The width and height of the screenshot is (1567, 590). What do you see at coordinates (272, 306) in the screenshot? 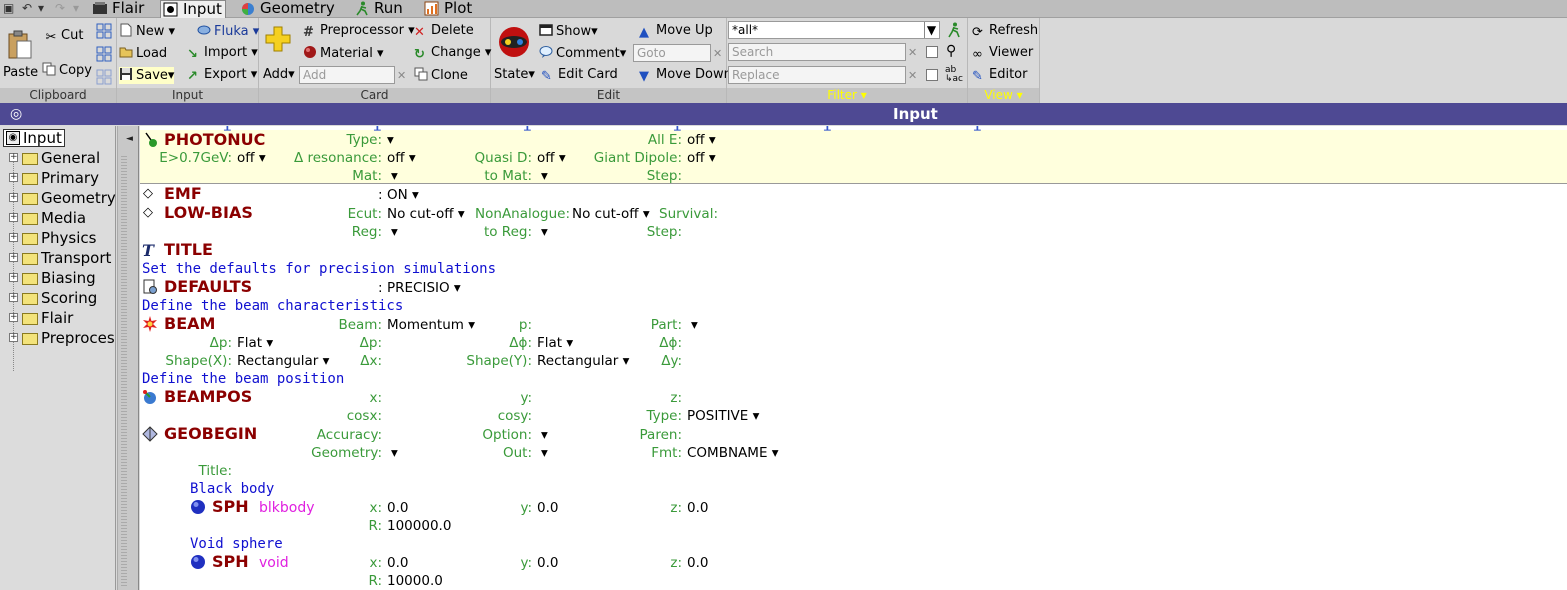
I see `card-comment: Define the beam characteristics` at bounding box center [272, 306].